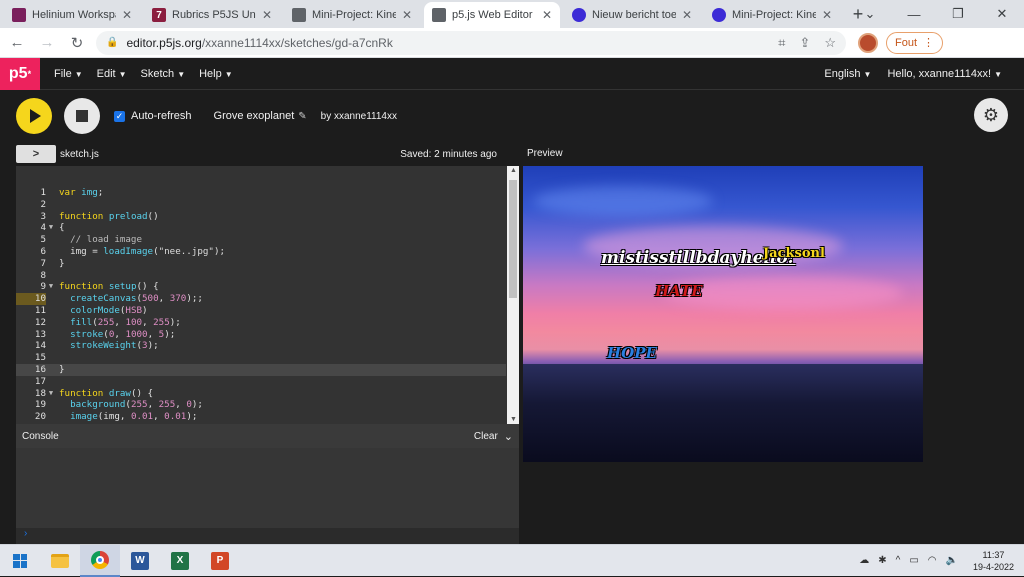 This screenshot has height=577, width=1024. Describe the element at coordinates (944, 74) in the screenshot. I see `user-menu: Hello, xxanne1114xx! ▼` at that location.